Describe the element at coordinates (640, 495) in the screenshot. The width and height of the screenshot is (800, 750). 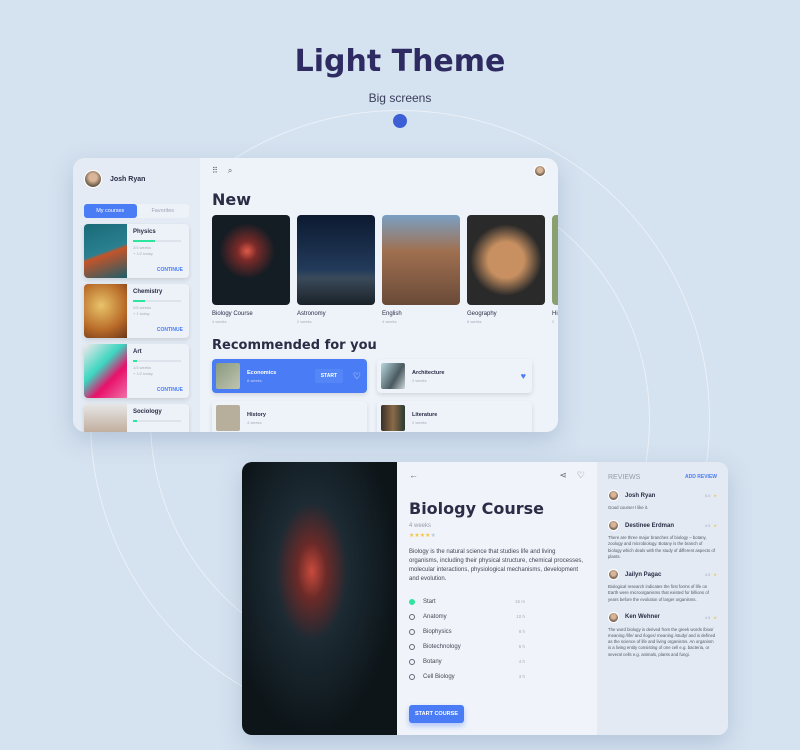
I see `reviewer-name: Josh Ryan` at that location.